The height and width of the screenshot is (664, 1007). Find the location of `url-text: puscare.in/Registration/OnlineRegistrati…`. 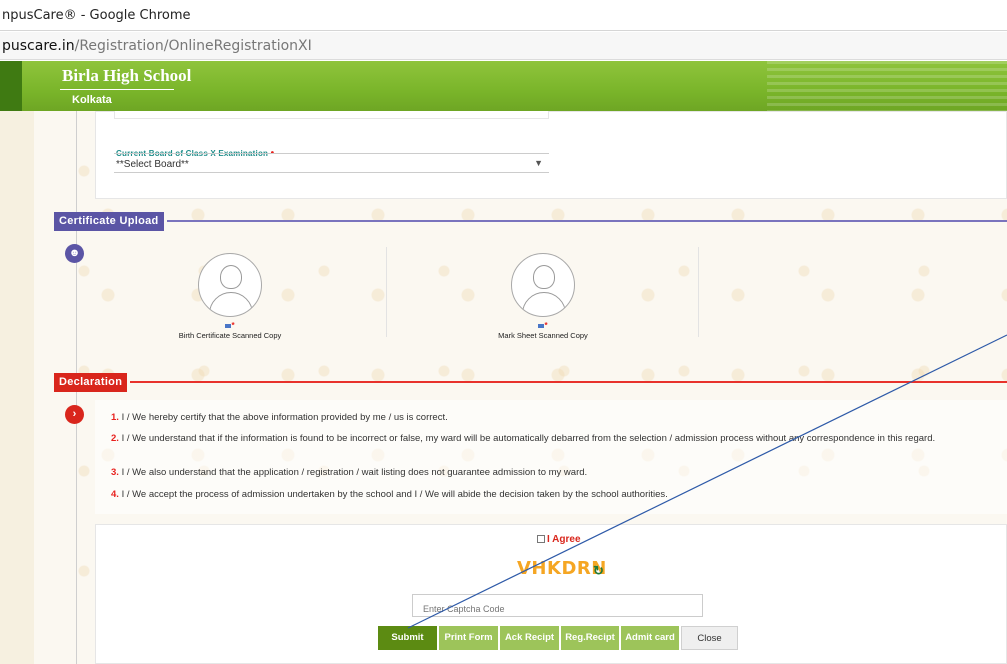

url-text: puscare.in/Registration/OnlineRegistrati… is located at coordinates (157, 46).